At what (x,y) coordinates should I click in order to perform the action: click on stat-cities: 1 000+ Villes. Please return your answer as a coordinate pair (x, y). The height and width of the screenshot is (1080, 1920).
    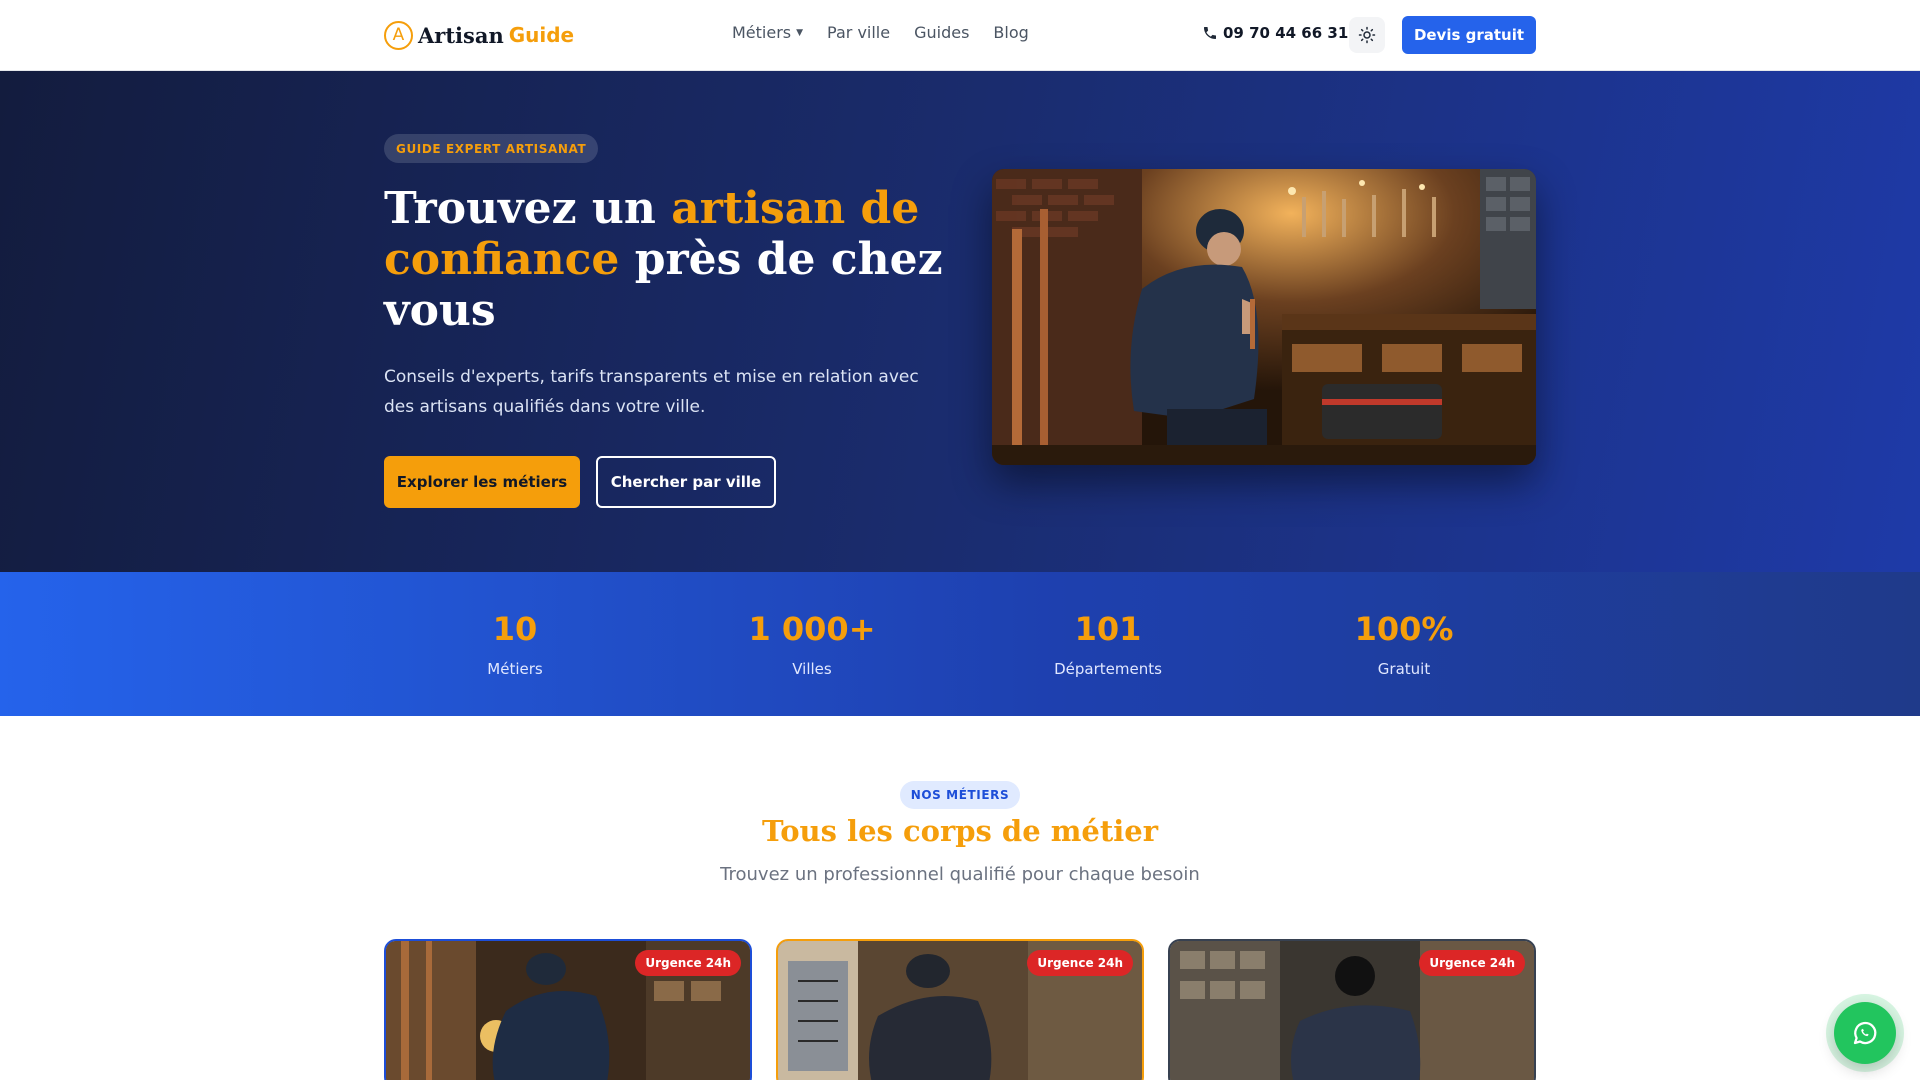
    Looking at the image, I should click on (812, 644).